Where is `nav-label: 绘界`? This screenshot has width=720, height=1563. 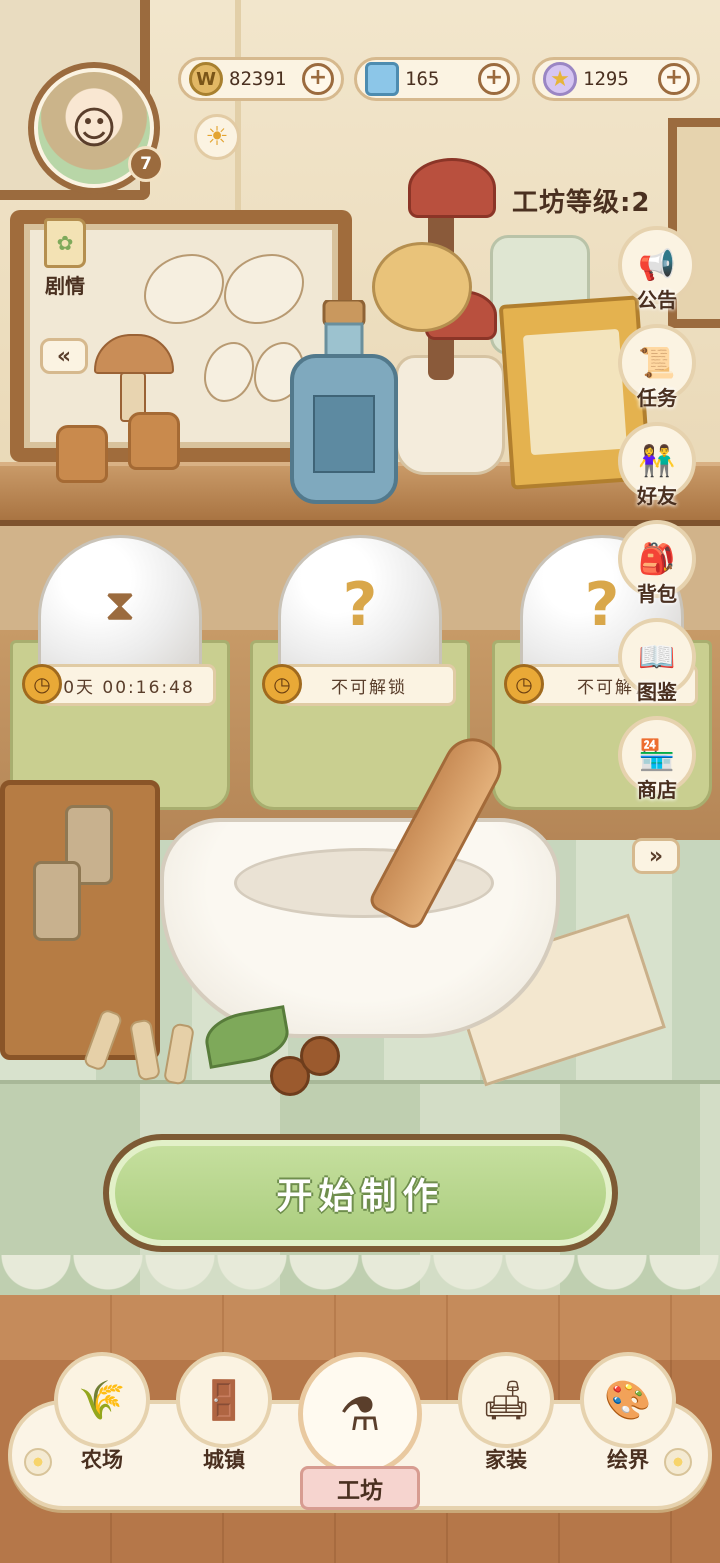
nav-label: 绘界 is located at coordinates (628, 1460).